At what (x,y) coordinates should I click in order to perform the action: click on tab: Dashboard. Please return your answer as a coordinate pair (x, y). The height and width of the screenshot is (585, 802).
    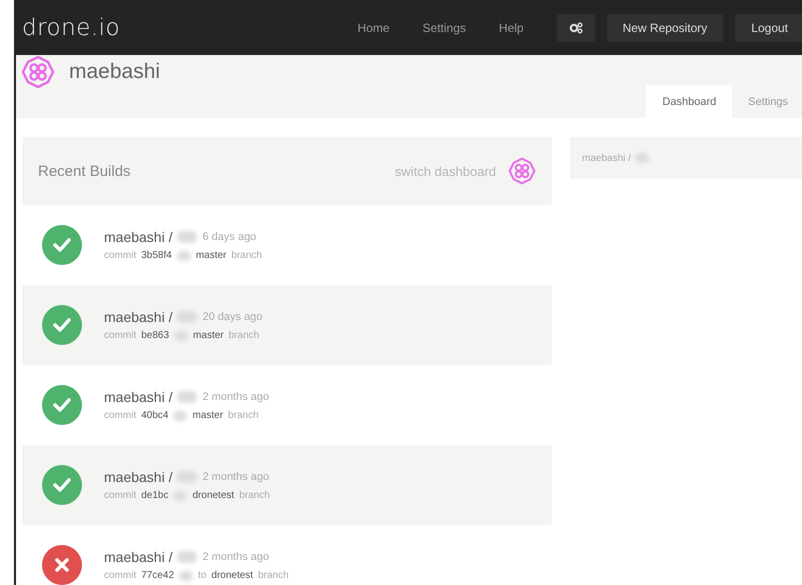
    Looking at the image, I should click on (689, 101).